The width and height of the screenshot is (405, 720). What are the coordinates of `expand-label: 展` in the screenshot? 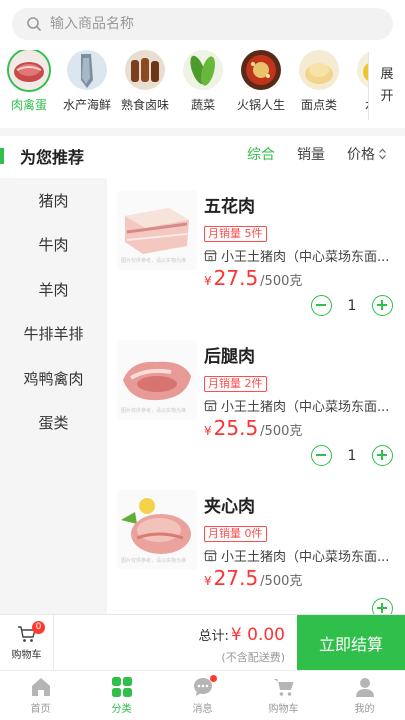 It's located at (387, 74).